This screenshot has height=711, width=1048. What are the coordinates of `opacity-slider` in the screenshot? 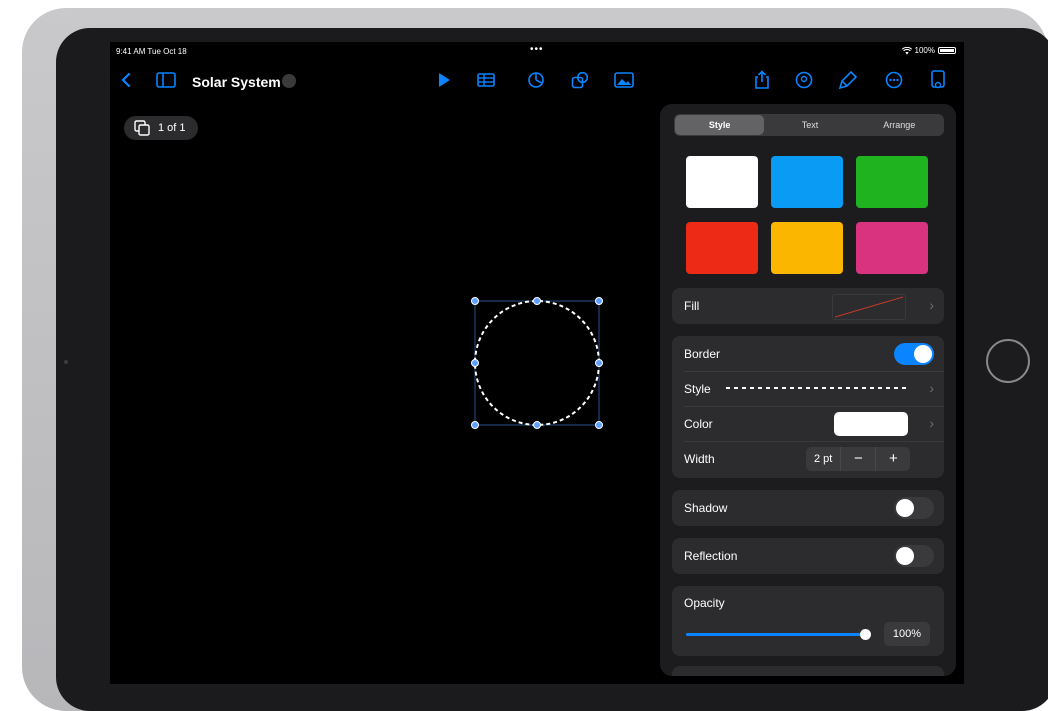 It's located at (778, 634).